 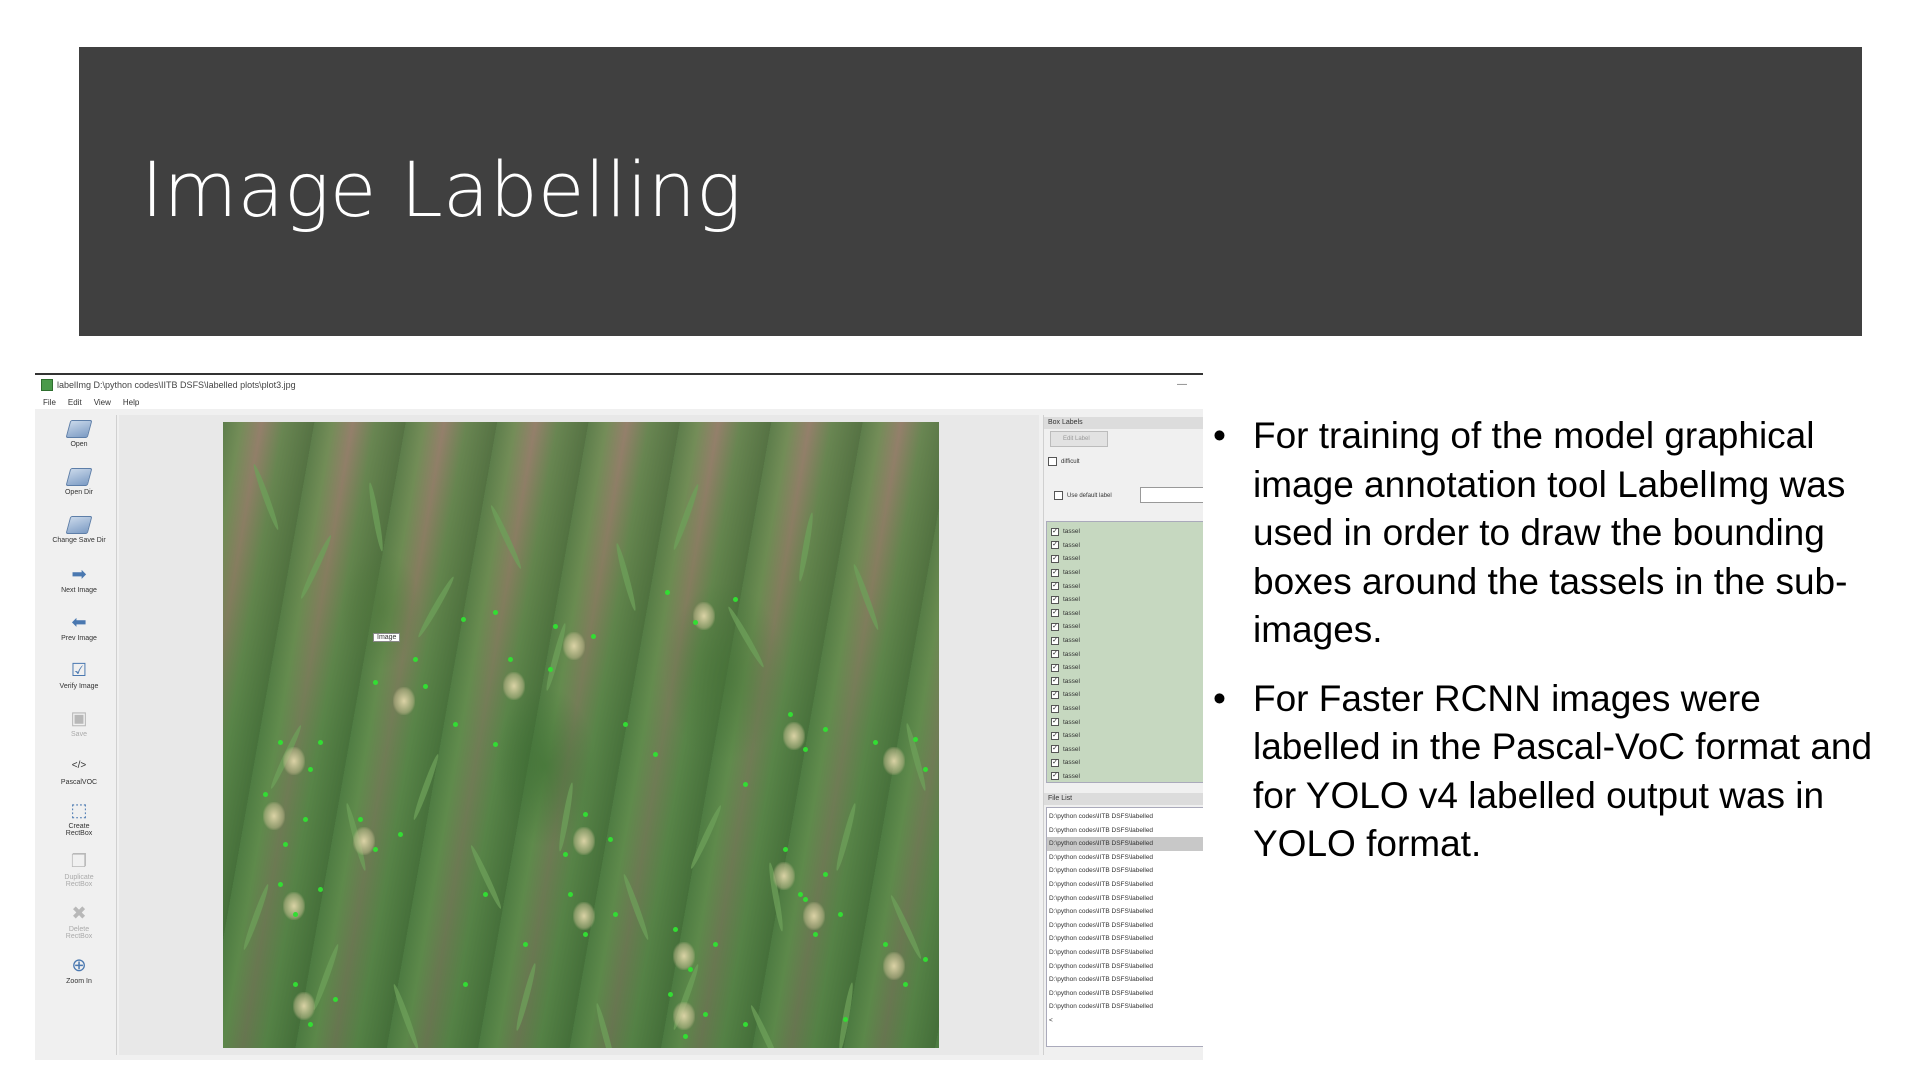 What do you see at coordinates (79, 530) in the screenshot?
I see `toolbar-button-change-save-dir: Change Save Dir` at bounding box center [79, 530].